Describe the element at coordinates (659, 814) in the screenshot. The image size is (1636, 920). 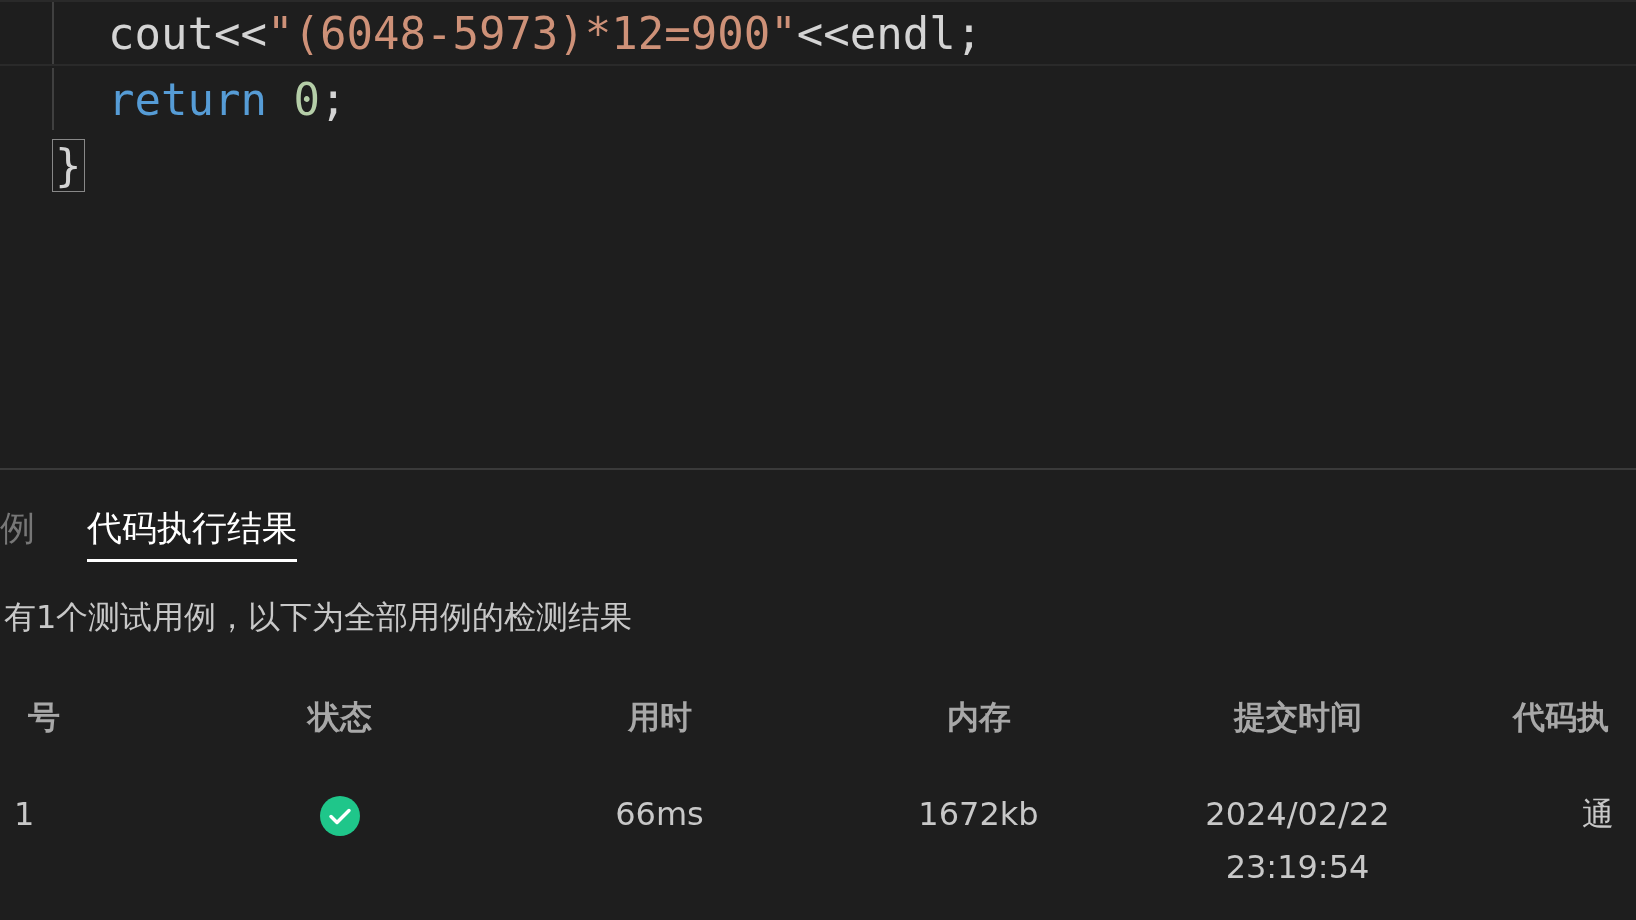
I see `table-cell-text: 66ms` at that location.